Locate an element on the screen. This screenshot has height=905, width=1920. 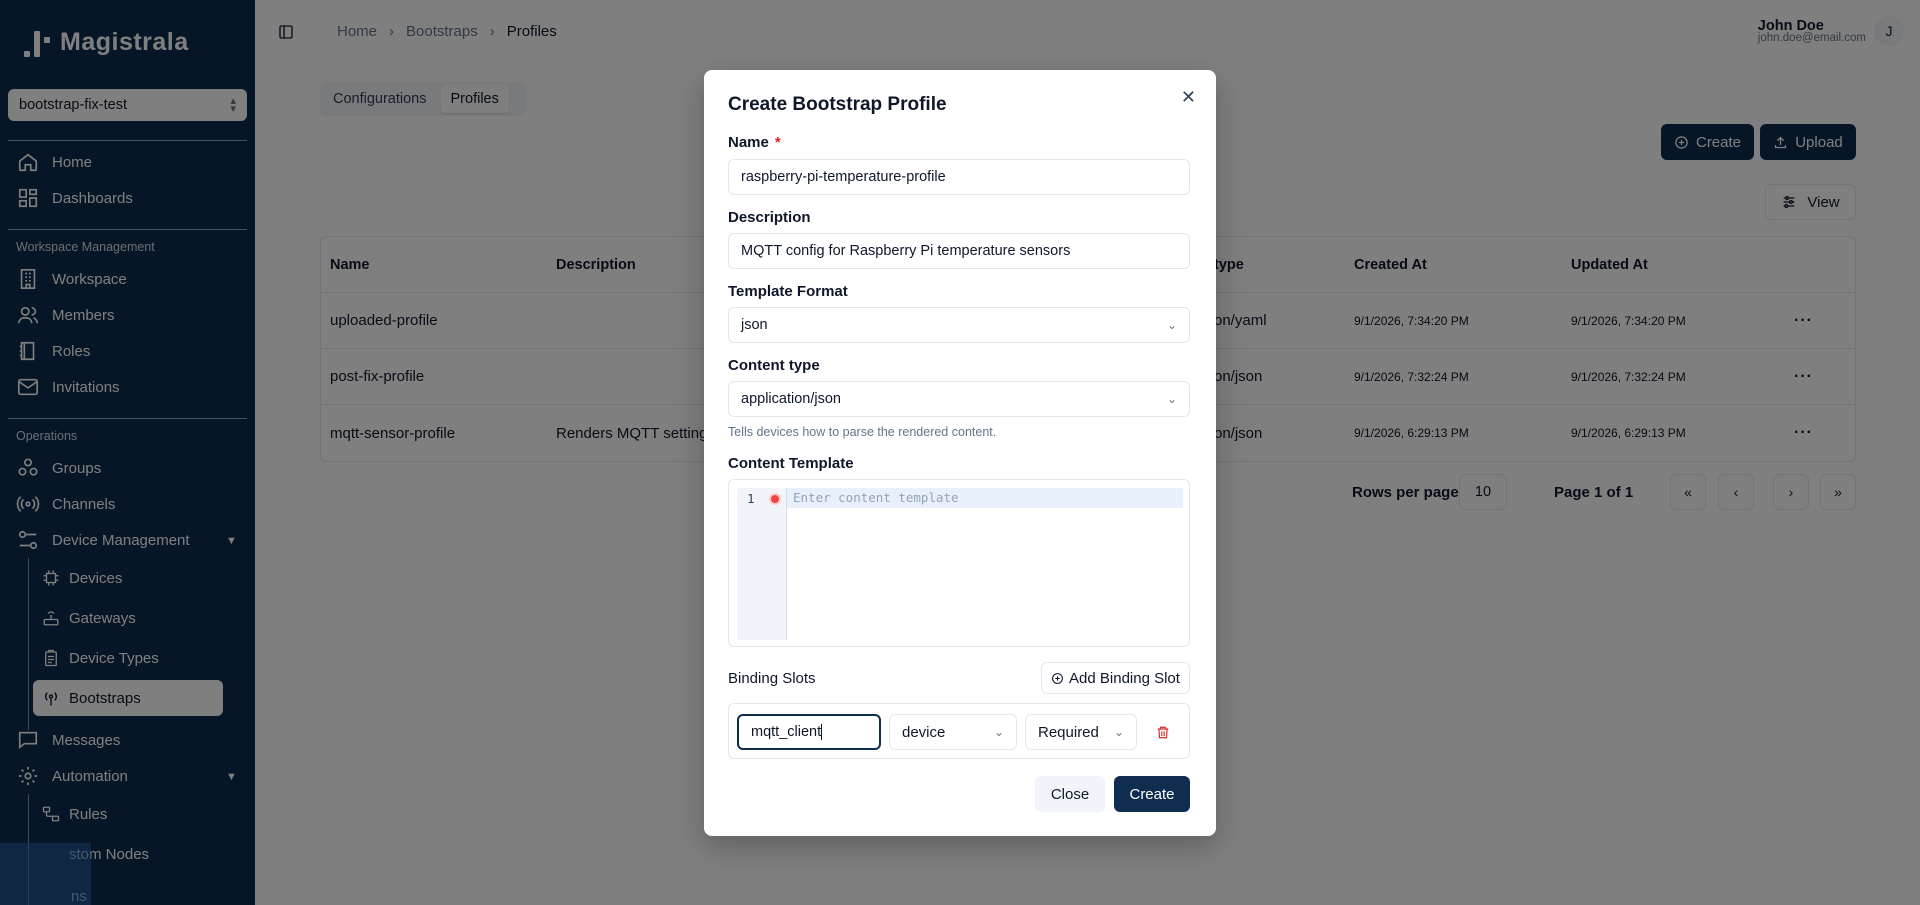
content-template-editor: 1 Enter content template is located at coordinates (959, 563).